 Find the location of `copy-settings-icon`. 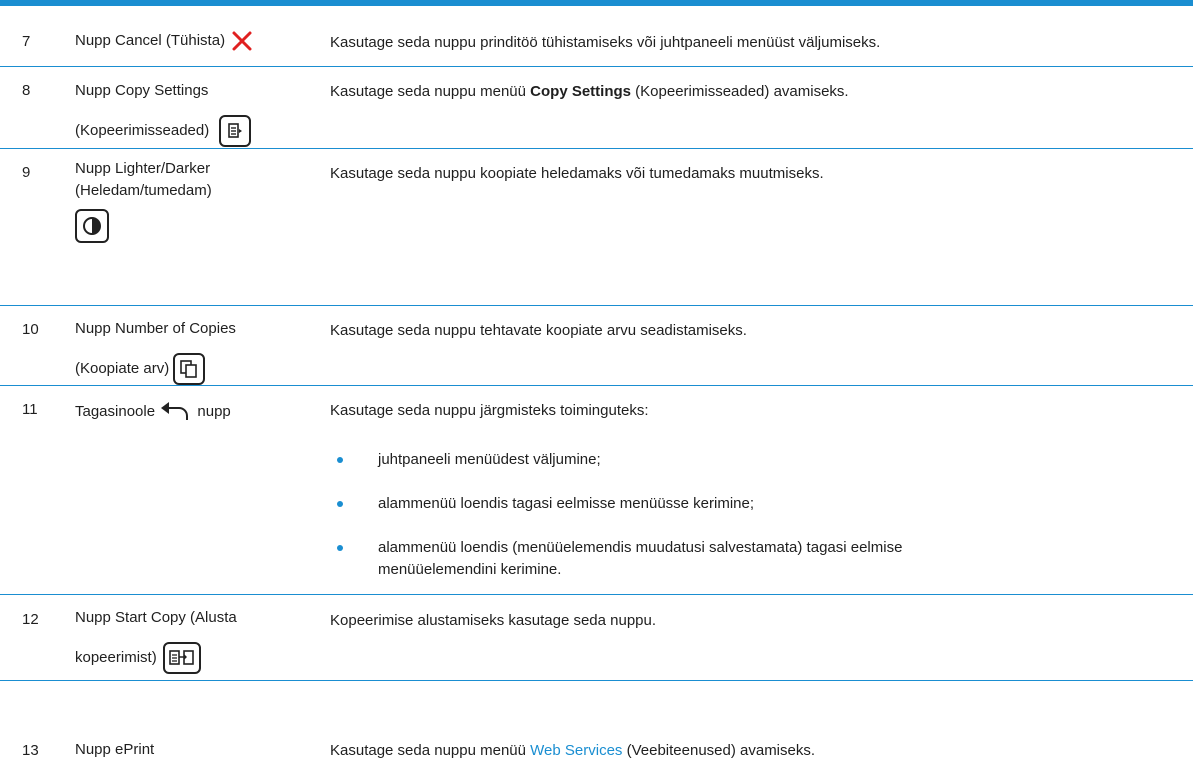

copy-settings-icon is located at coordinates (235, 131).